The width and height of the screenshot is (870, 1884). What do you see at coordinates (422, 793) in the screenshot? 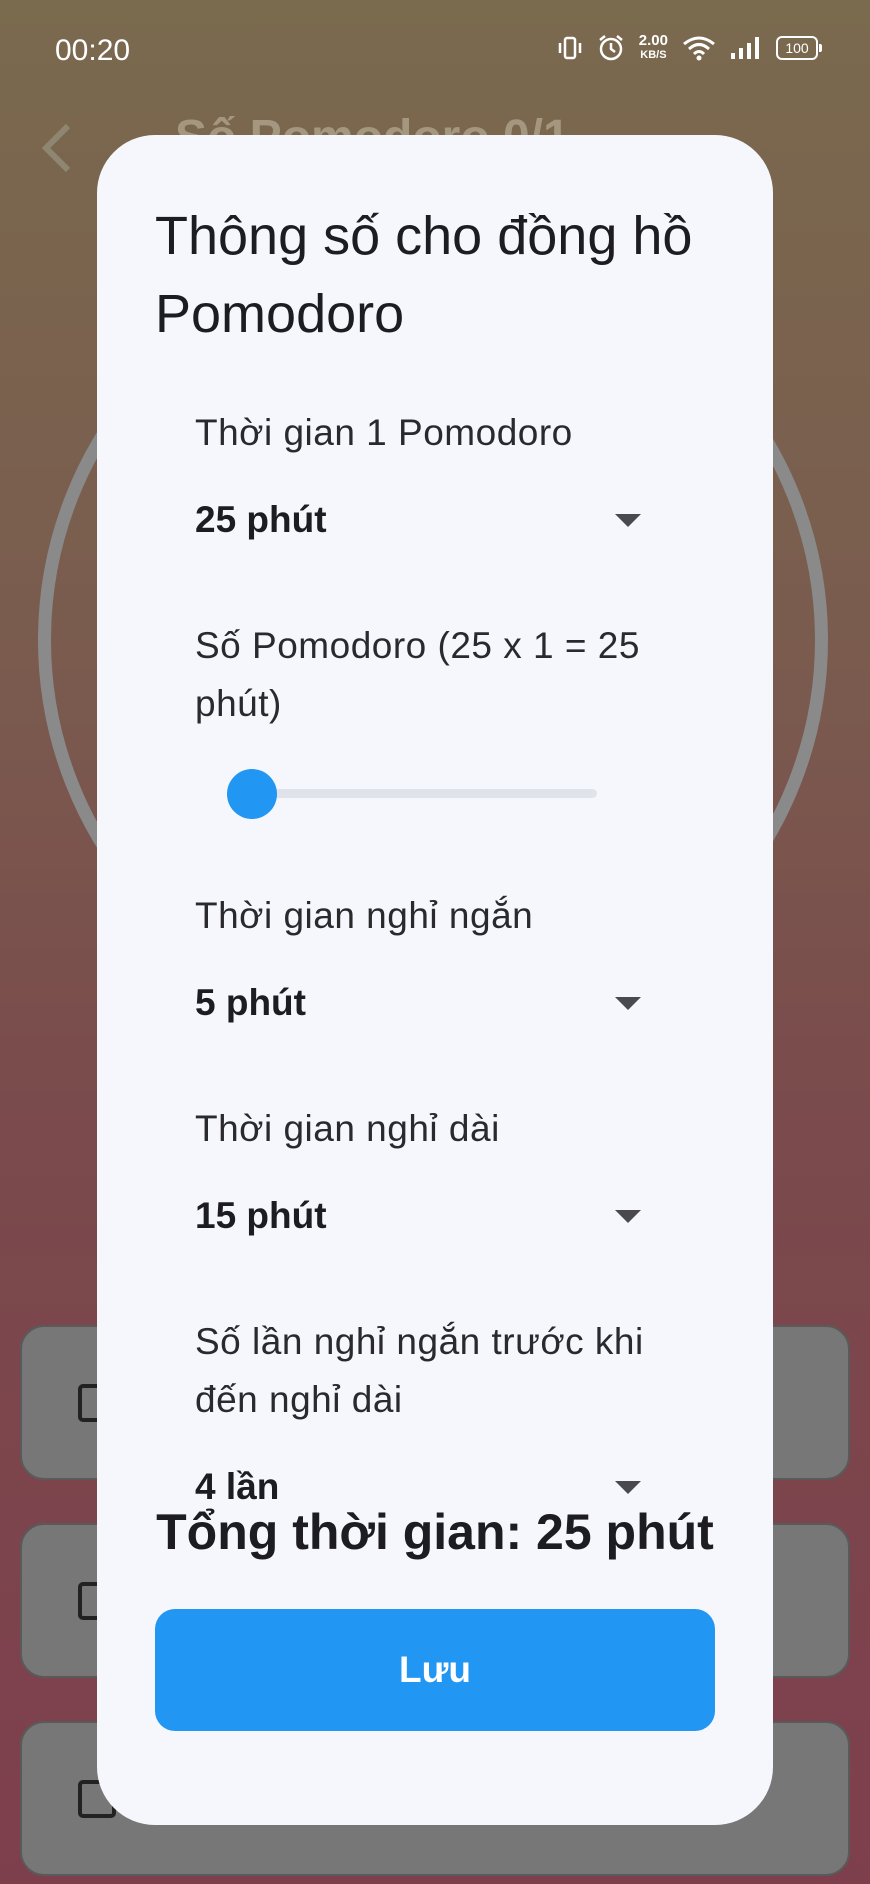
I see `pomodoro-count-slider-track` at bounding box center [422, 793].